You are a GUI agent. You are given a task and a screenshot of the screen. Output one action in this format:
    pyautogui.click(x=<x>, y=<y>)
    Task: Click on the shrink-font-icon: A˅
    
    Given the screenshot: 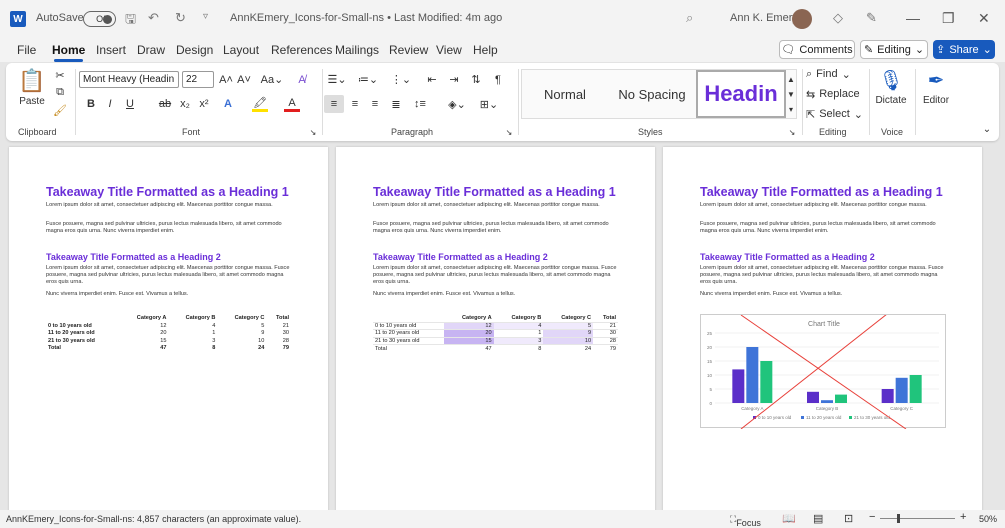 What is the action you would take?
    pyautogui.click(x=244, y=79)
    